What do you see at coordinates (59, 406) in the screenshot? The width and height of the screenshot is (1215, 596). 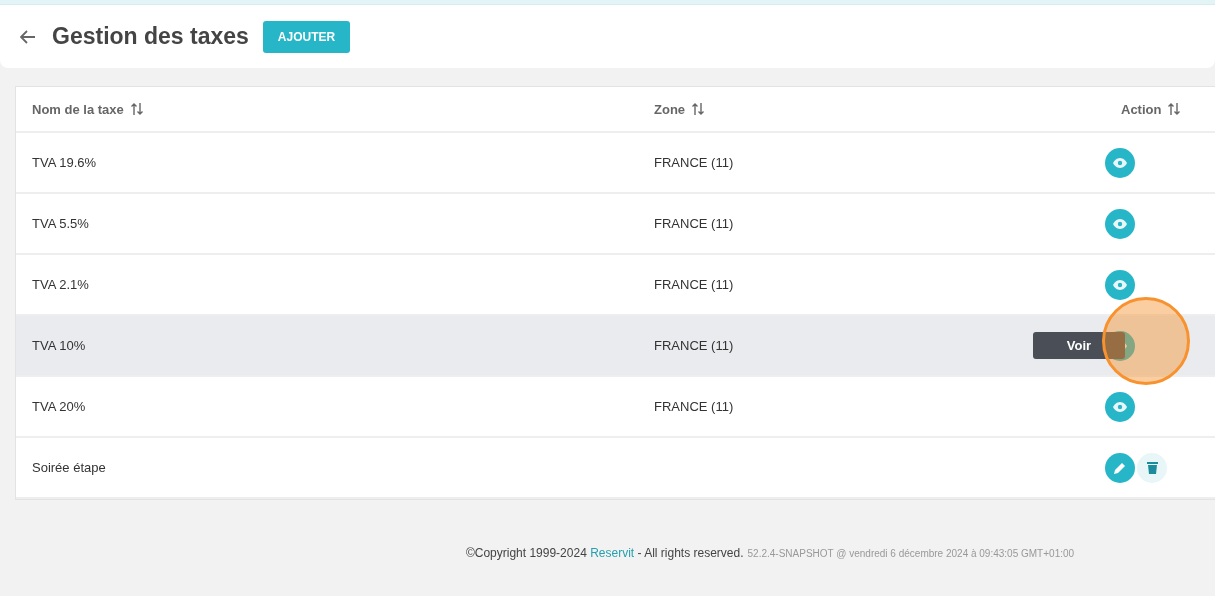 I see `tax-name: TVA 20%` at bounding box center [59, 406].